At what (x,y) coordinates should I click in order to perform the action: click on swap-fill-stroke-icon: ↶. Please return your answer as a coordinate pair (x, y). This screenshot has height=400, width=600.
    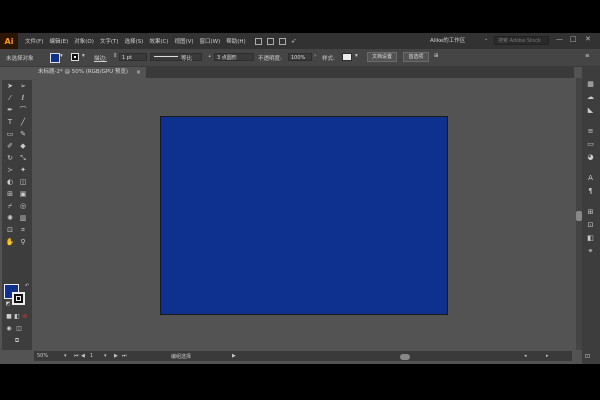
    Looking at the image, I should click on (27, 286).